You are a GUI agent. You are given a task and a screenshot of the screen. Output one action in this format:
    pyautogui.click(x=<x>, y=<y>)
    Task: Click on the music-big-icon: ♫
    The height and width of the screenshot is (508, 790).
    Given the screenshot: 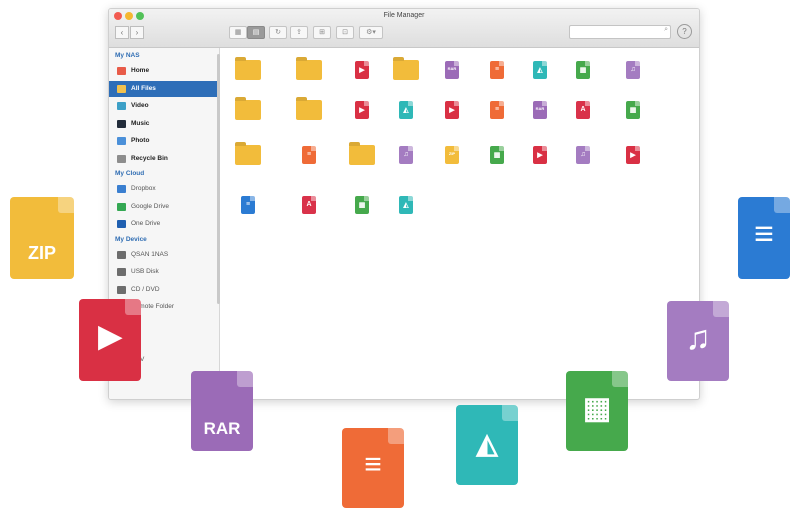 What is the action you would take?
    pyautogui.click(x=698, y=341)
    